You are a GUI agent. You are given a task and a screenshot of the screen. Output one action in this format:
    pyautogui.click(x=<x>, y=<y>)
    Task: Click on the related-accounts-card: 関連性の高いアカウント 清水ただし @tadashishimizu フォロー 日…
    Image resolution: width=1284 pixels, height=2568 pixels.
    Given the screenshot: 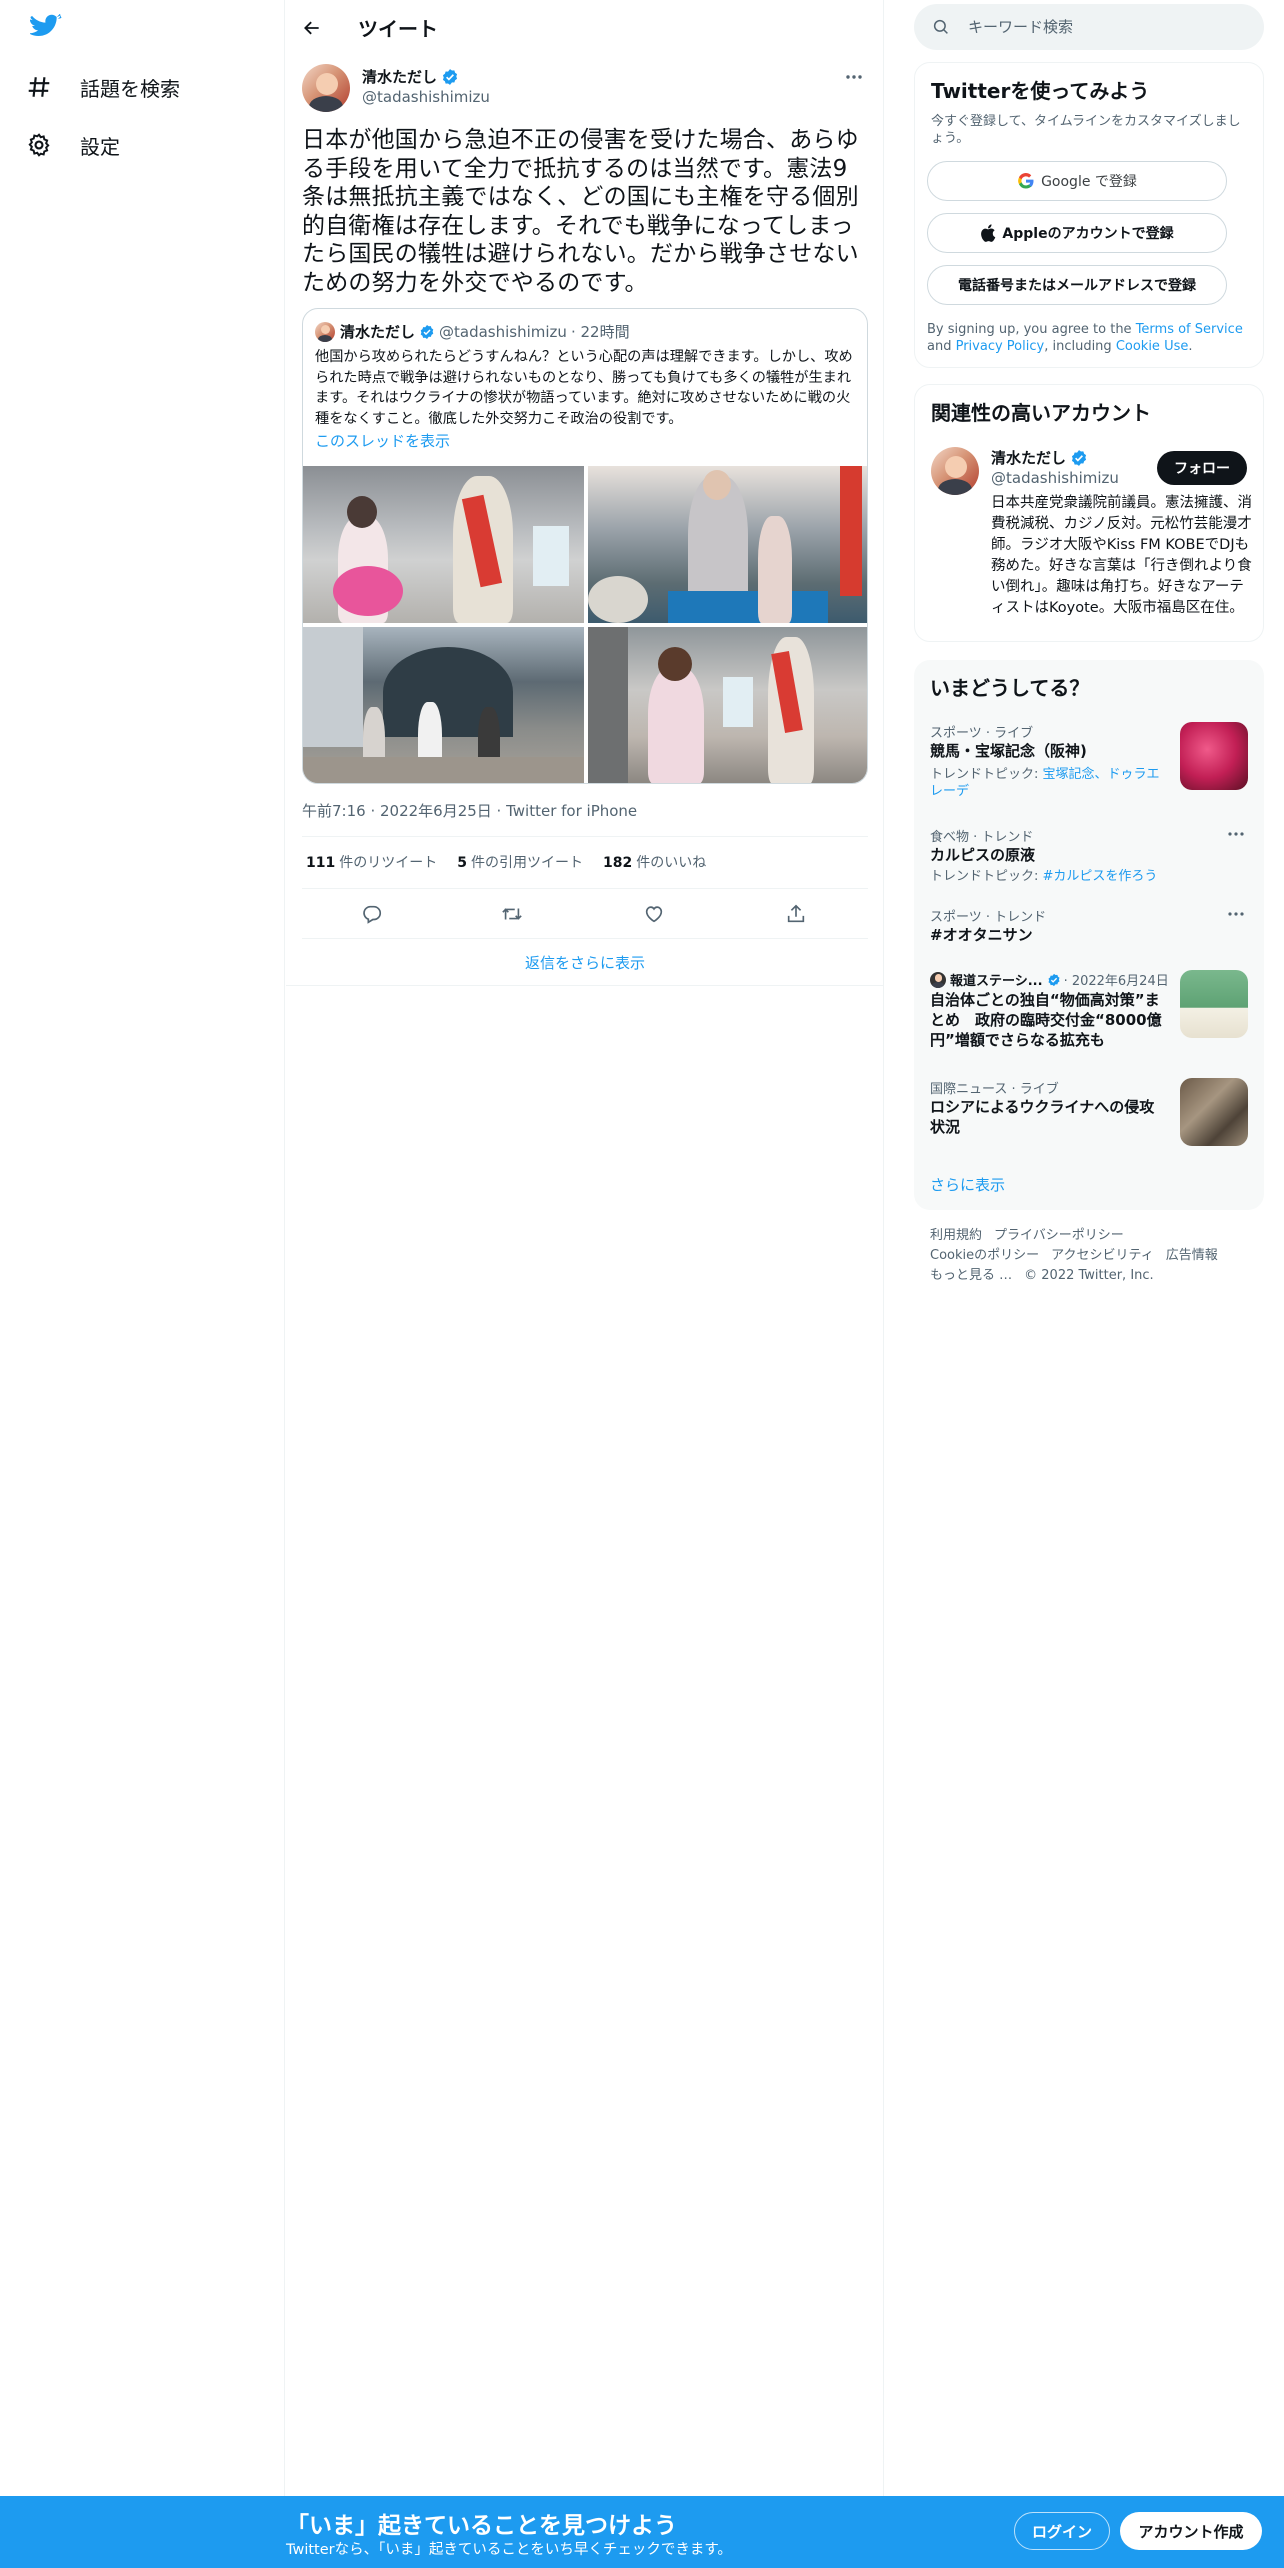 What is the action you would take?
    pyautogui.click(x=1089, y=513)
    